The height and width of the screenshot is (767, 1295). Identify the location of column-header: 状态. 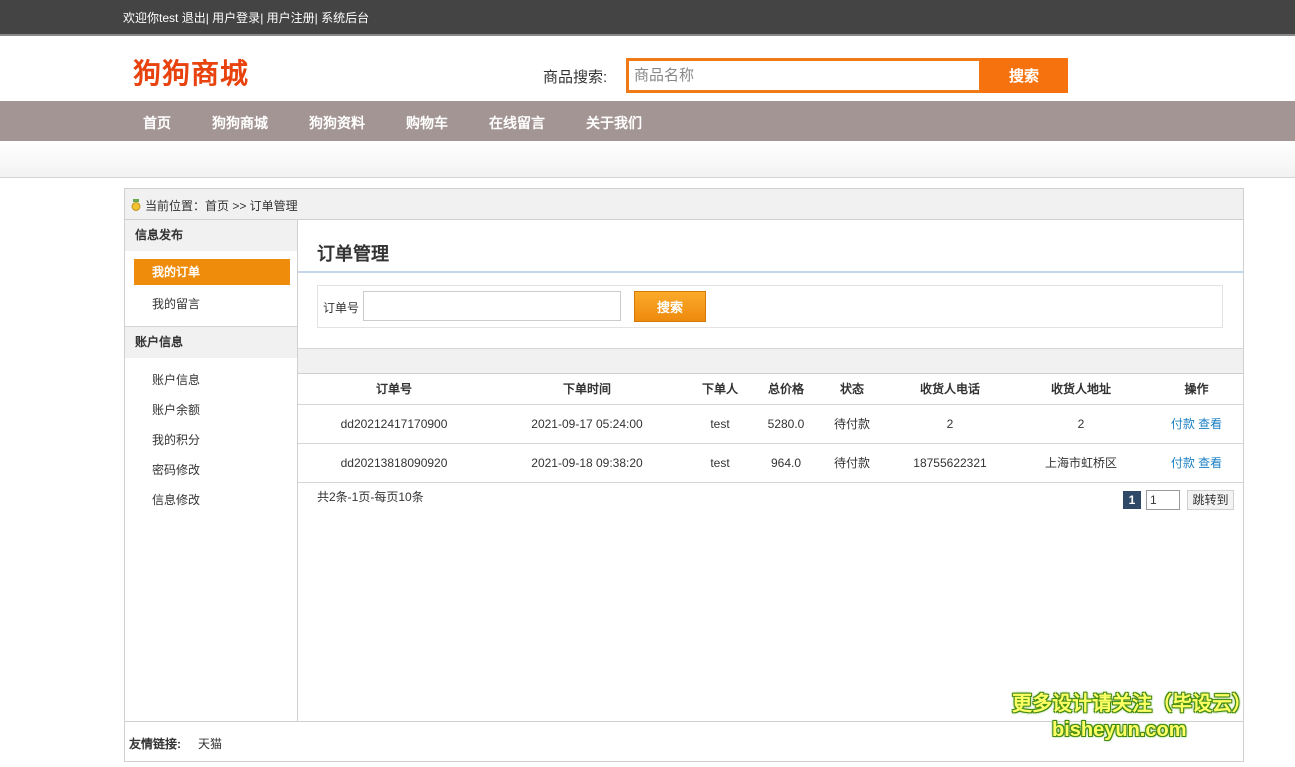
(852, 389).